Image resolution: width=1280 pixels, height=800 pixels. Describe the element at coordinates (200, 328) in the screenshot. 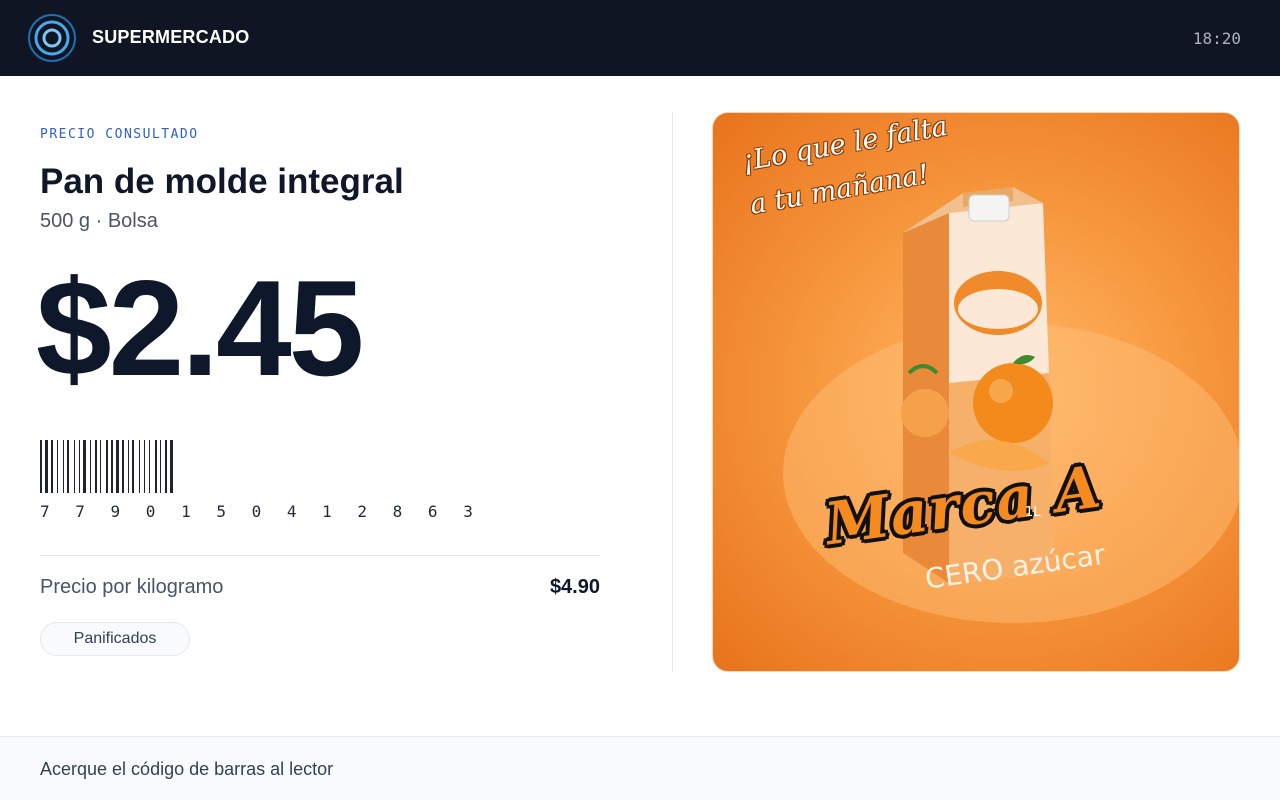

I see `product-price: $2.45` at that location.